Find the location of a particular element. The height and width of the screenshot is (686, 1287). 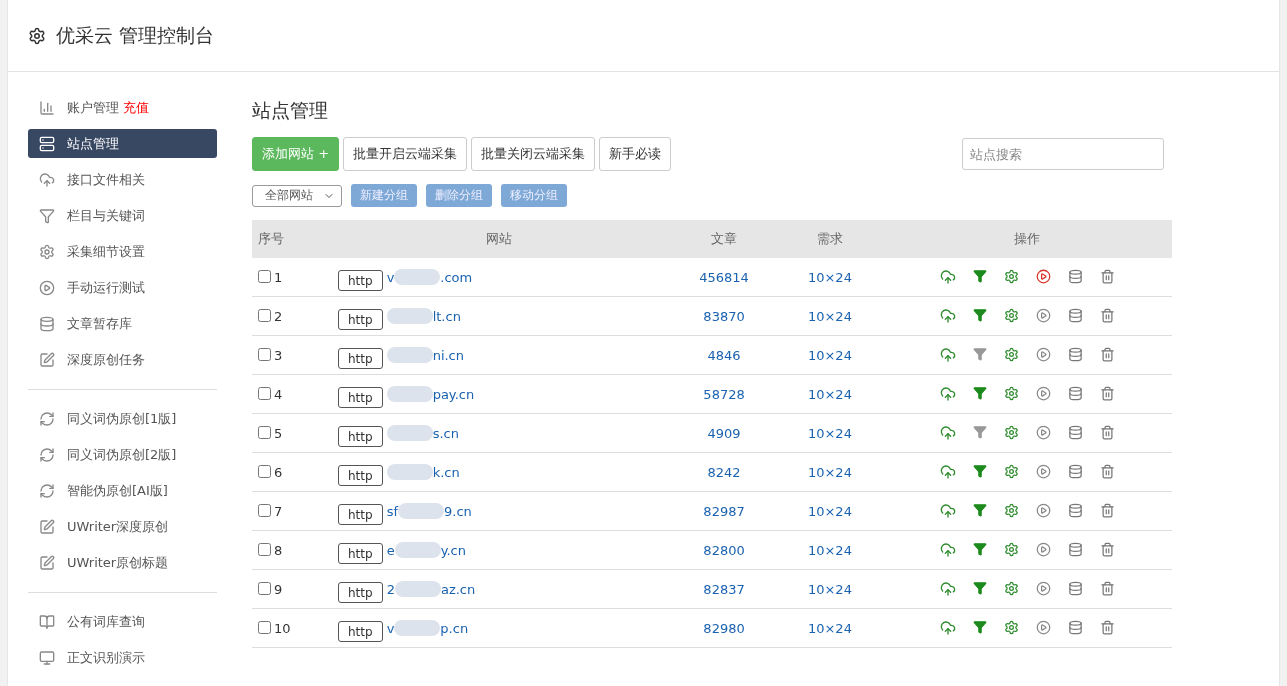

group-select: 全部网站 is located at coordinates (297, 195).